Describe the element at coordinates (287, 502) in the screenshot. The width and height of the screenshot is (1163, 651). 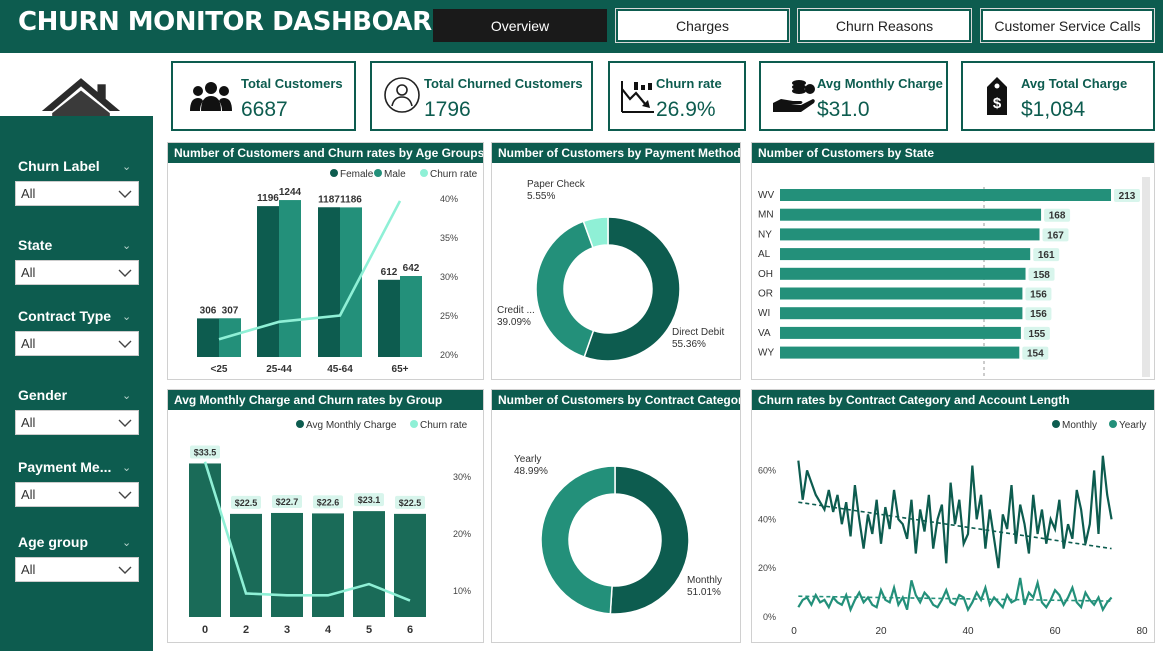
I see `data-label: $22.7` at that location.